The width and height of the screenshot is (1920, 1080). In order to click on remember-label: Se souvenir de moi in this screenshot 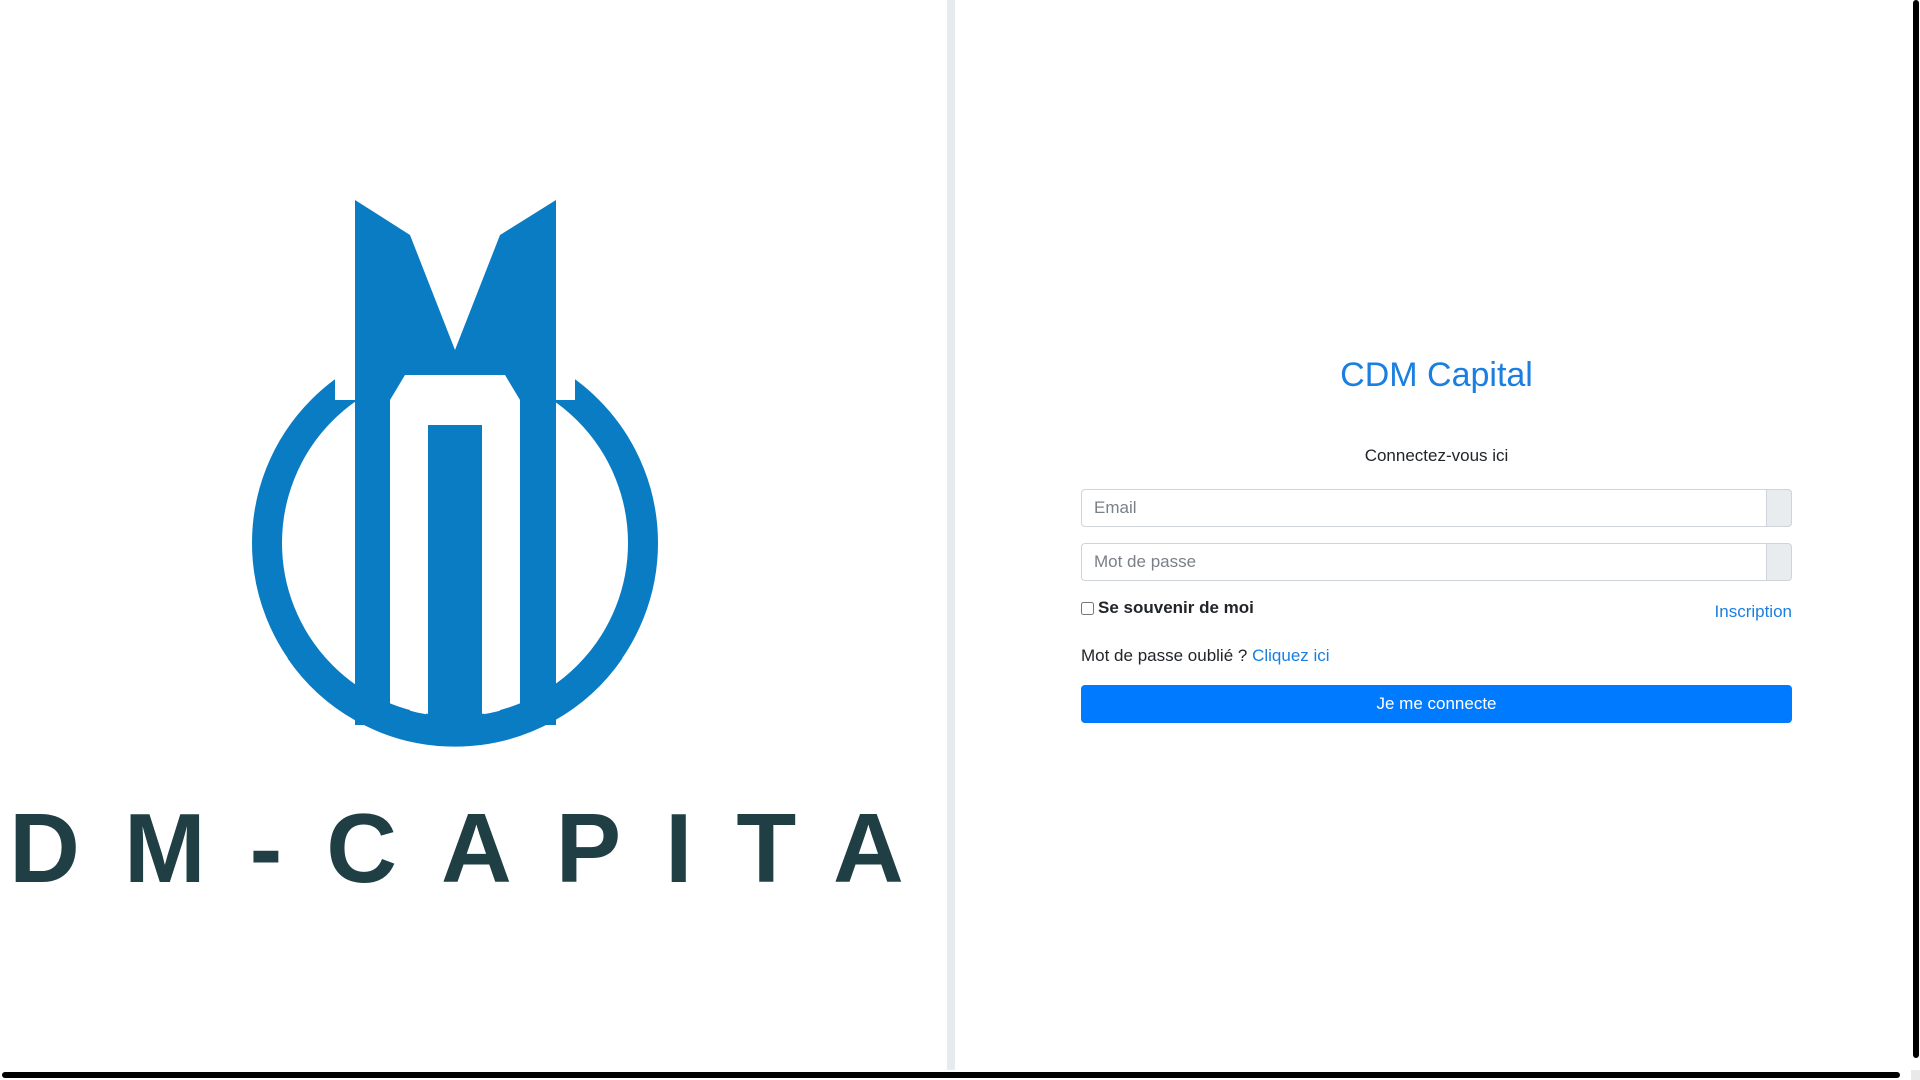, I will do `click(1176, 607)`.